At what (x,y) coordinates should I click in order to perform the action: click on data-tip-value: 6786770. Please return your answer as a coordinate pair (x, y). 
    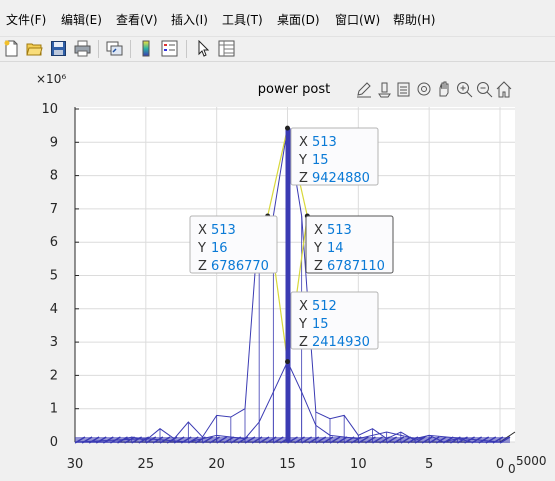
    Looking at the image, I should click on (240, 266).